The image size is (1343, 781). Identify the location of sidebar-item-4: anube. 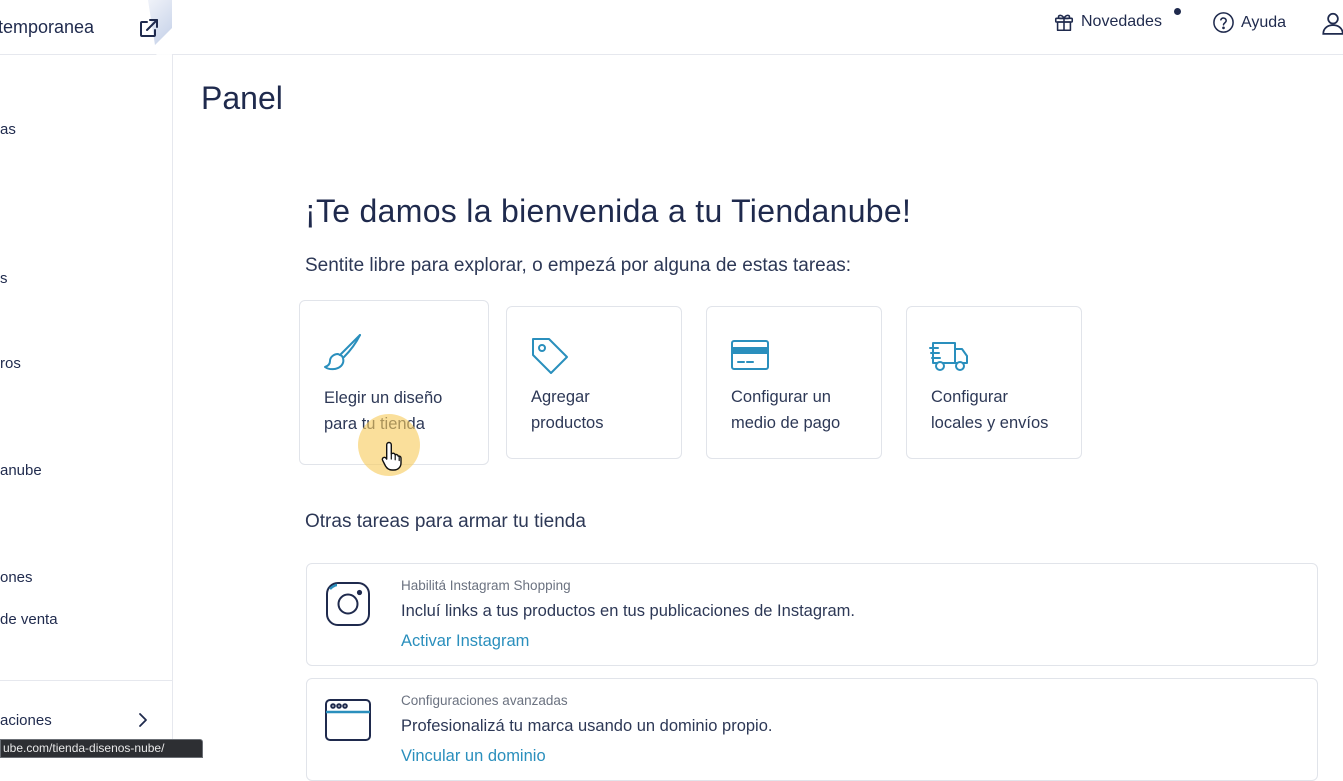
(21, 470).